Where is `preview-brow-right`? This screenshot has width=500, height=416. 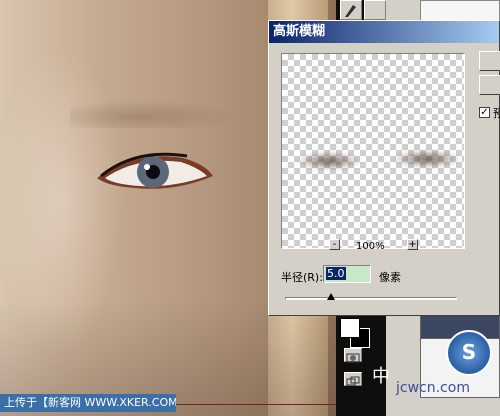
preview-brow-right is located at coordinates (427, 159).